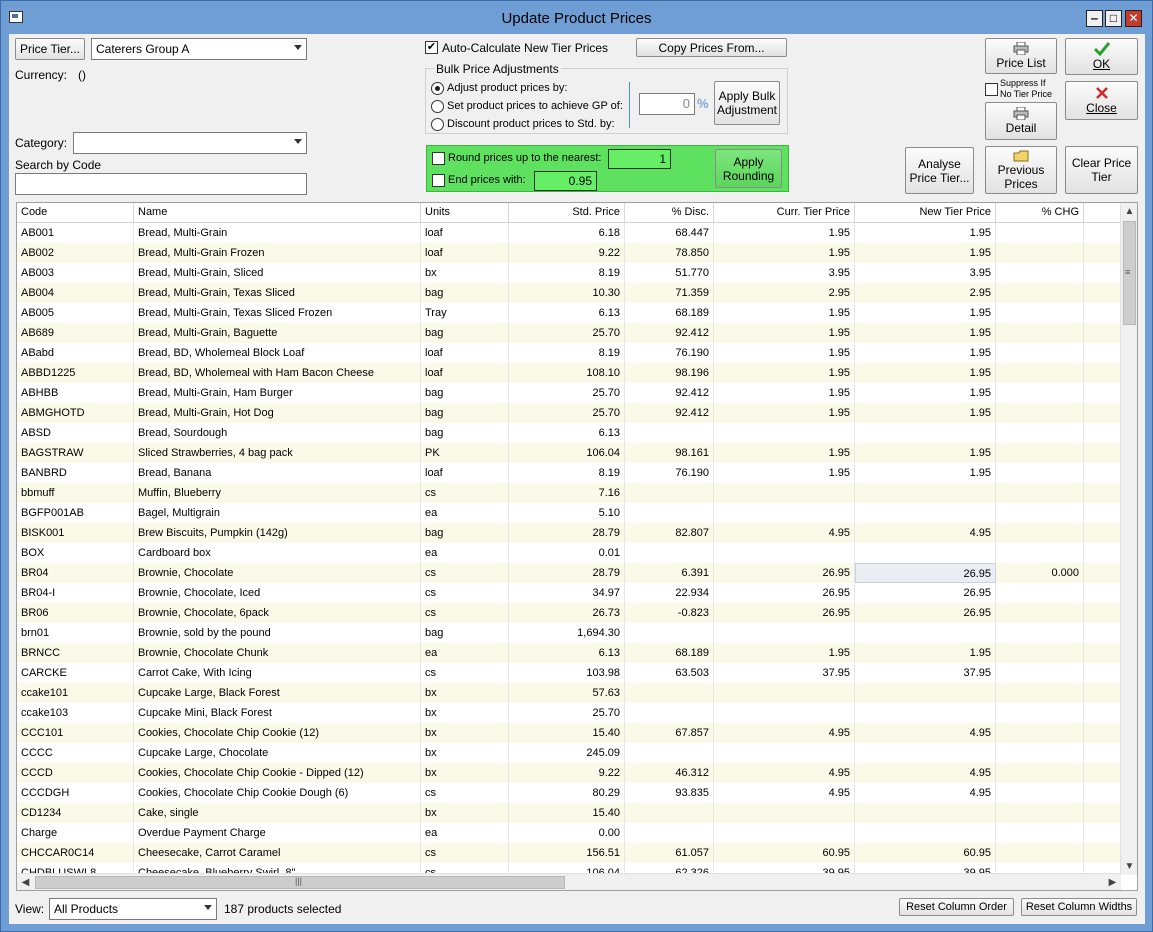 The width and height of the screenshot is (1153, 932). What do you see at coordinates (569, 493) in the screenshot?
I see `table-row: bbmuff Muffin, Blueberry cs 7.16` at bounding box center [569, 493].